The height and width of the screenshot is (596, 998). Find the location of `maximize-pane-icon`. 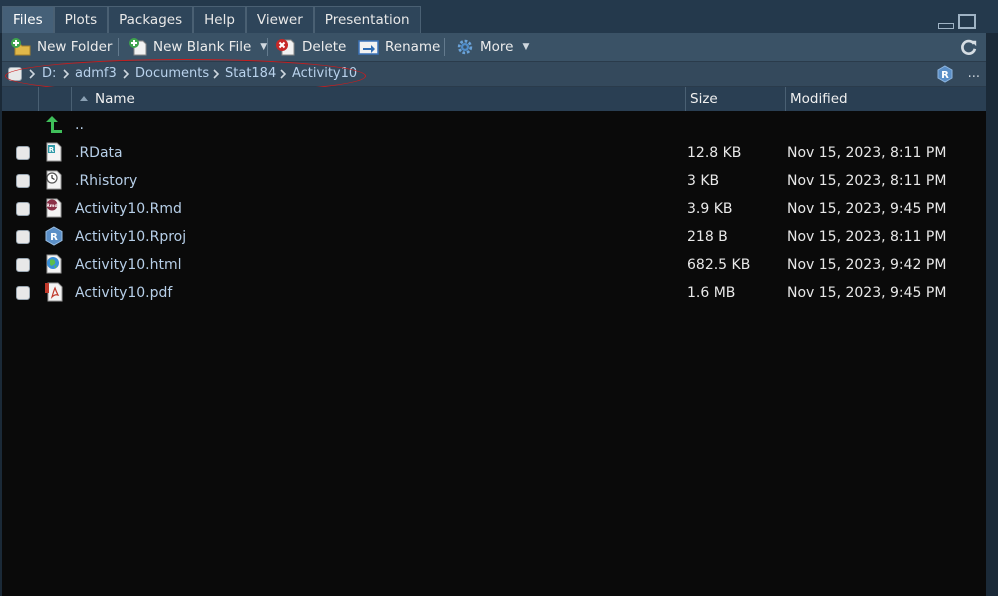

maximize-pane-icon is located at coordinates (967, 21).